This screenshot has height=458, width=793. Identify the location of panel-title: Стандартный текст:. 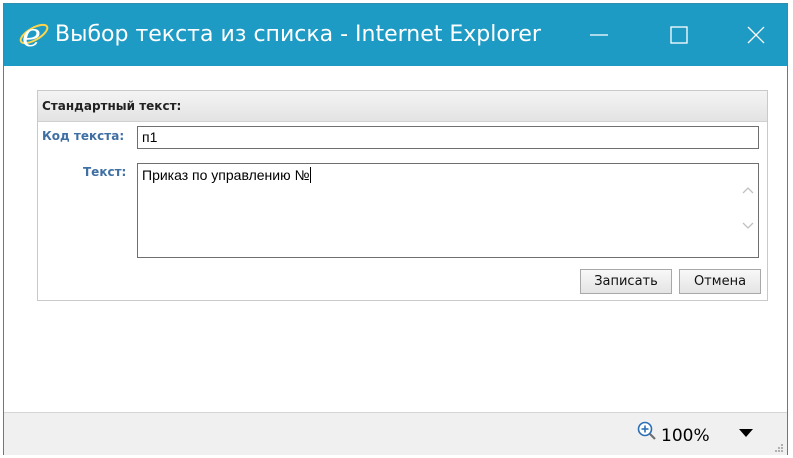
(112, 106).